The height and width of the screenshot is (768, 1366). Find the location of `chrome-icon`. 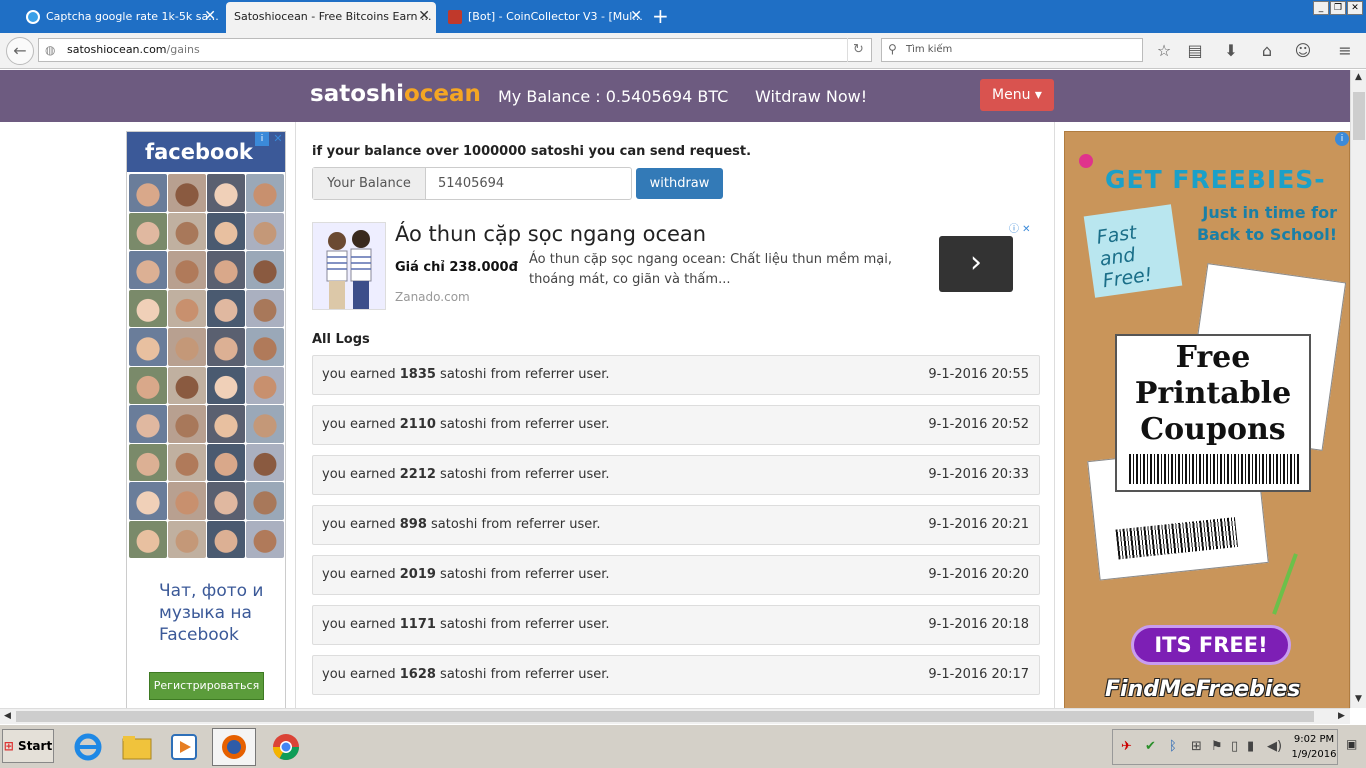

chrome-icon is located at coordinates (286, 747).